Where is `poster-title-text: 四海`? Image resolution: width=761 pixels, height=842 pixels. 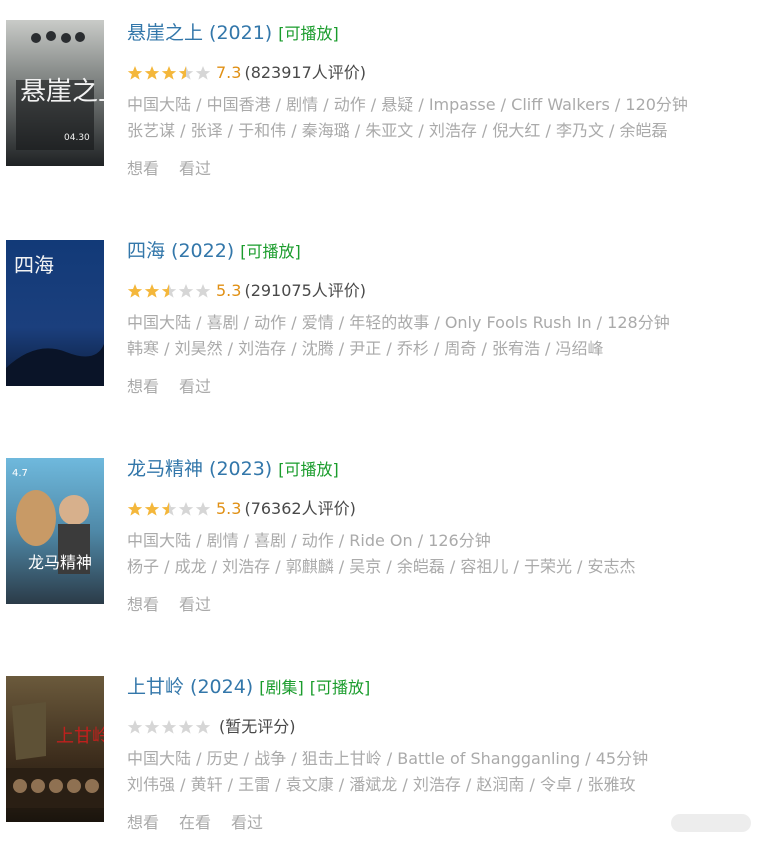
poster-title-text: 四海 is located at coordinates (34, 265).